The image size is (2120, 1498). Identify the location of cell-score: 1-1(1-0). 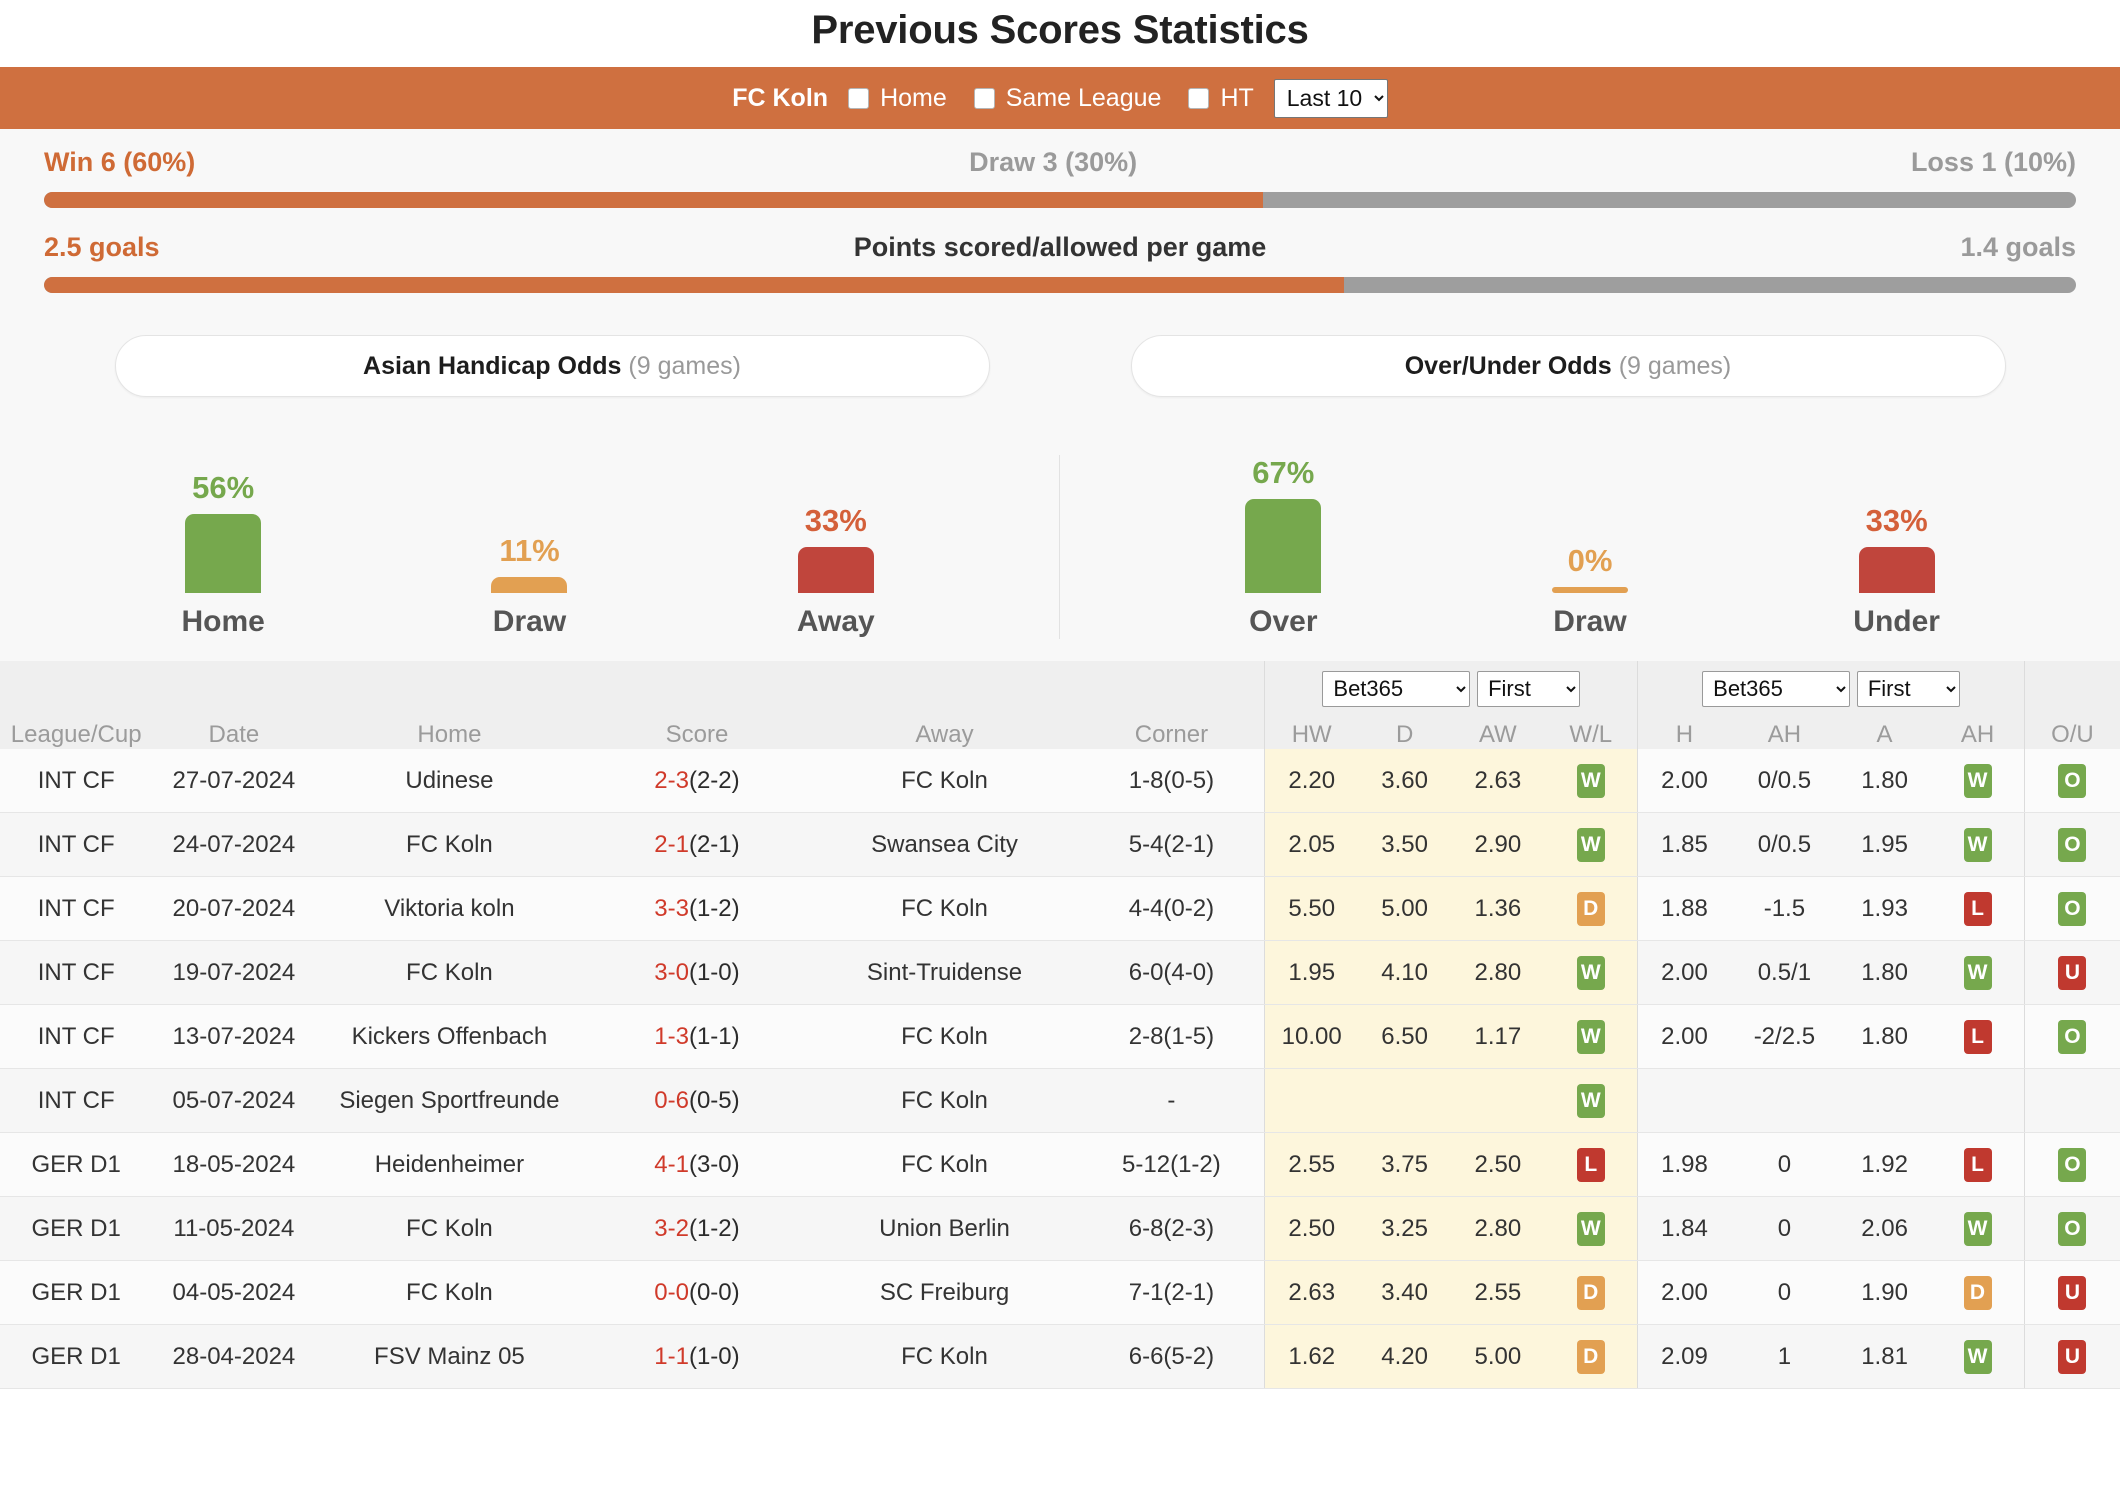
(697, 1357).